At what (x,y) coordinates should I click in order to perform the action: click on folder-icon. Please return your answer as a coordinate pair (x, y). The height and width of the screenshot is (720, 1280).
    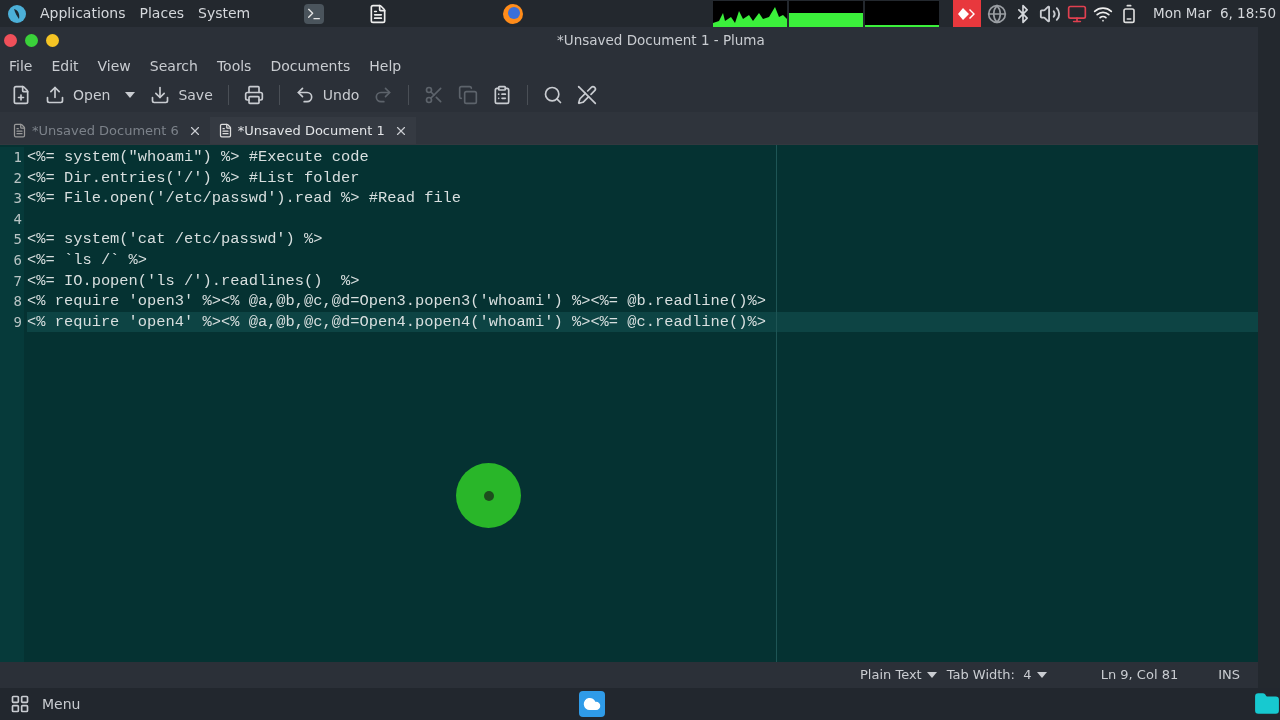
    Looking at the image, I should click on (1267, 704).